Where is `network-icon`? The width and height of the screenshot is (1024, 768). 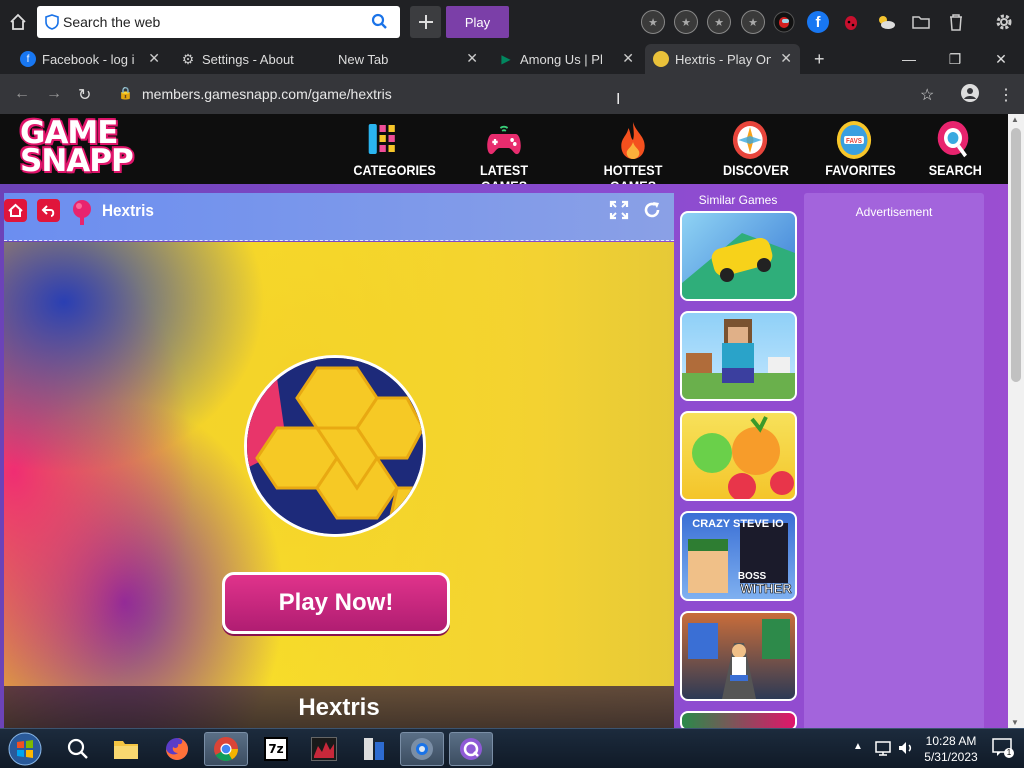 network-icon is located at coordinates (883, 750).